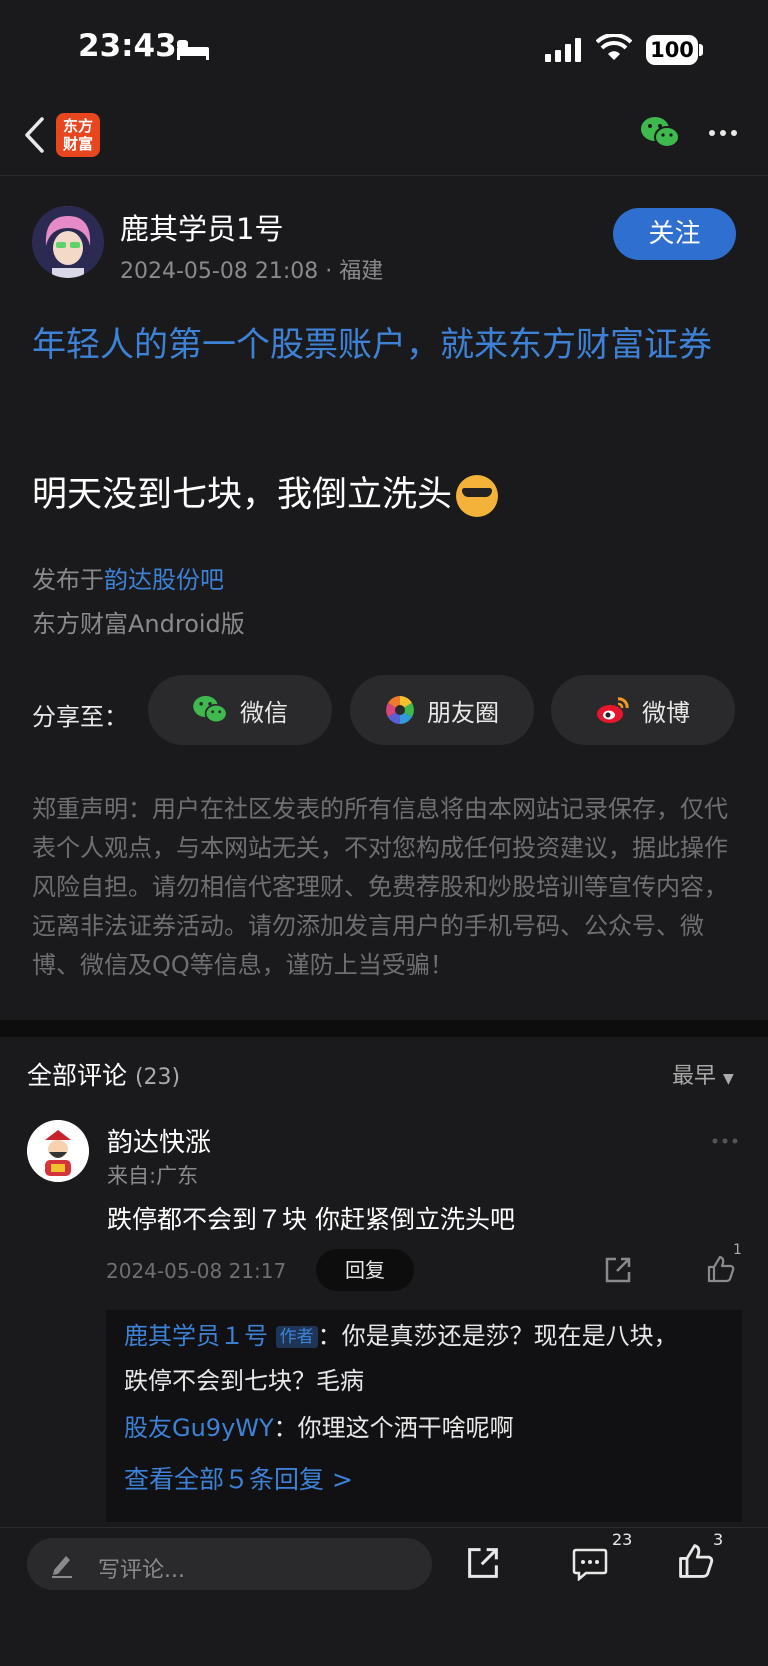  What do you see at coordinates (311, 1219) in the screenshot?
I see `comment-text: 跌停都不会到７块 你赶紧倒立洗头吧` at bounding box center [311, 1219].